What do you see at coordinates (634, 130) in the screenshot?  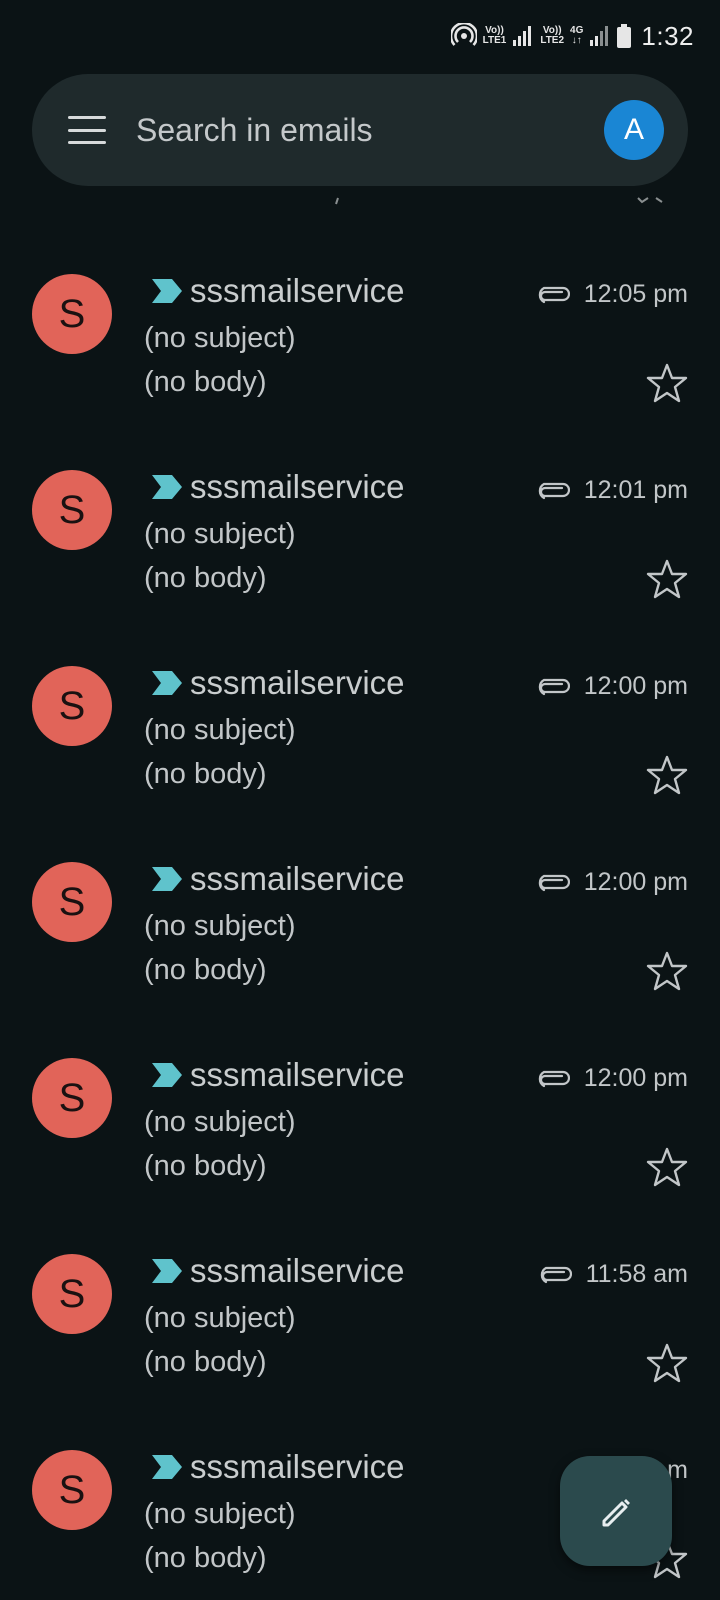 I see `account-avatar: A` at bounding box center [634, 130].